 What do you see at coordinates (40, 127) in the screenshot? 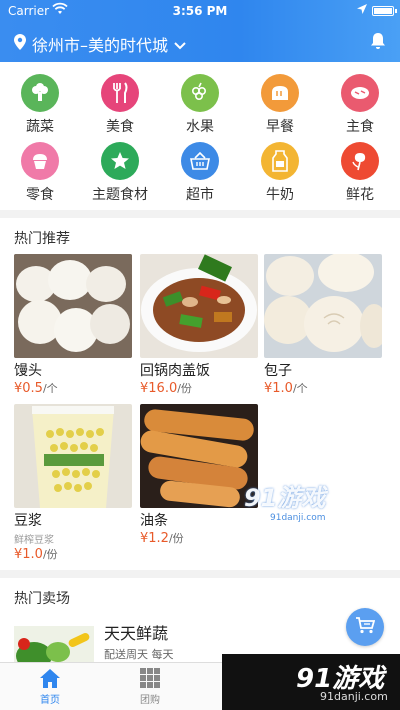
I see `category-label: 蔬菜` at bounding box center [40, 127].